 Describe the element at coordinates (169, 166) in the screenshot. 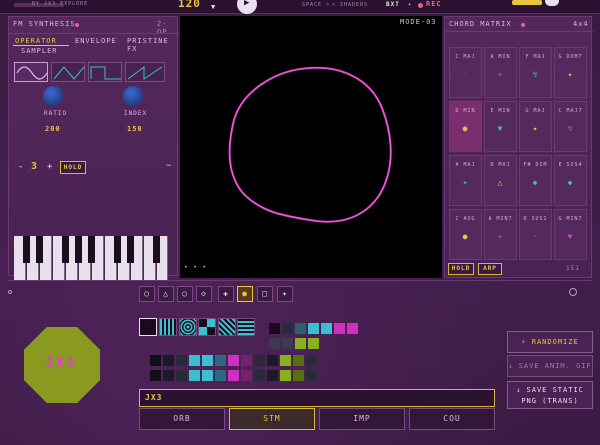

I see `collapse-button: −` at that location.